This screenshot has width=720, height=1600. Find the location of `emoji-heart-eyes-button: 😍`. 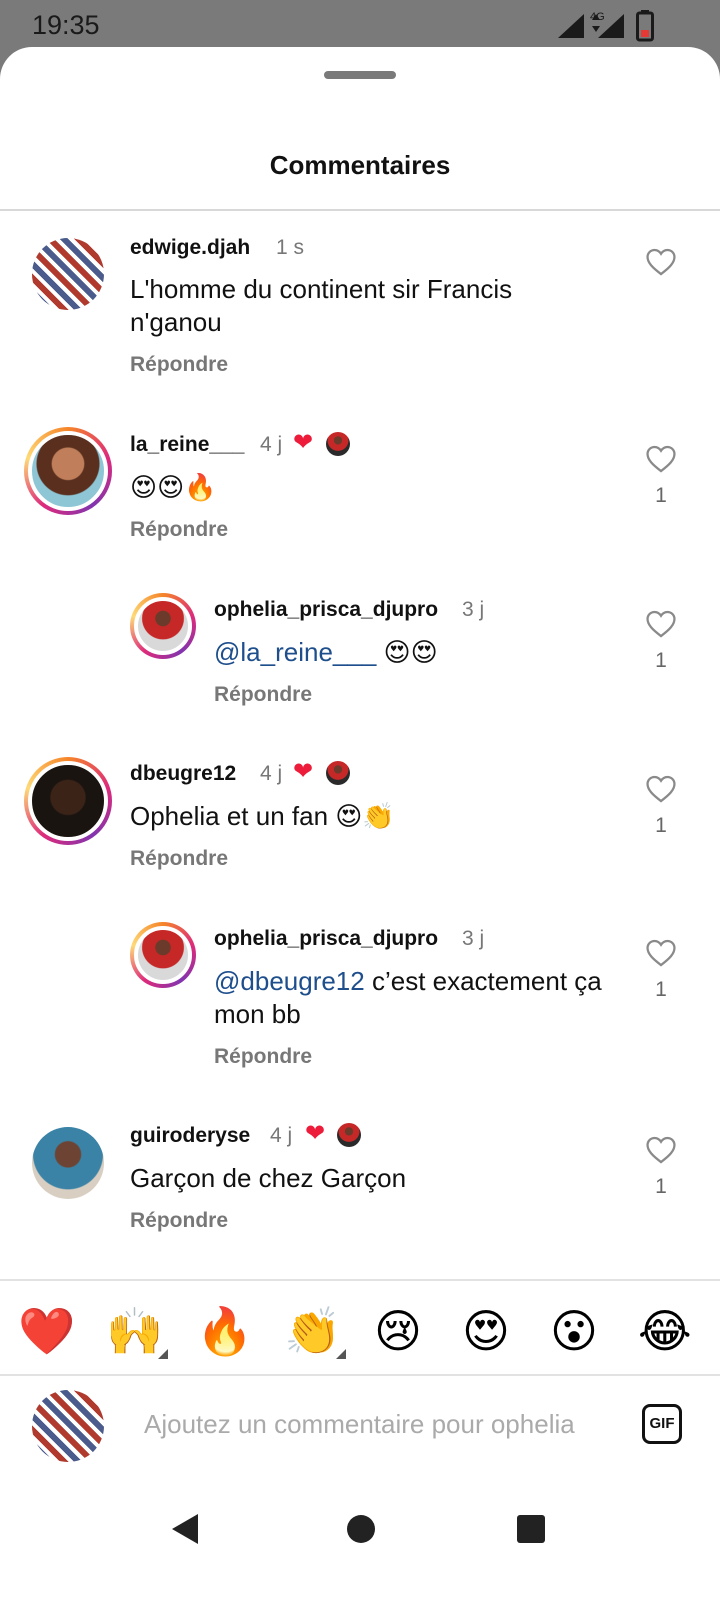

emoji-heart-eyes-button: 😍 is located at coordinates (486, 1331).